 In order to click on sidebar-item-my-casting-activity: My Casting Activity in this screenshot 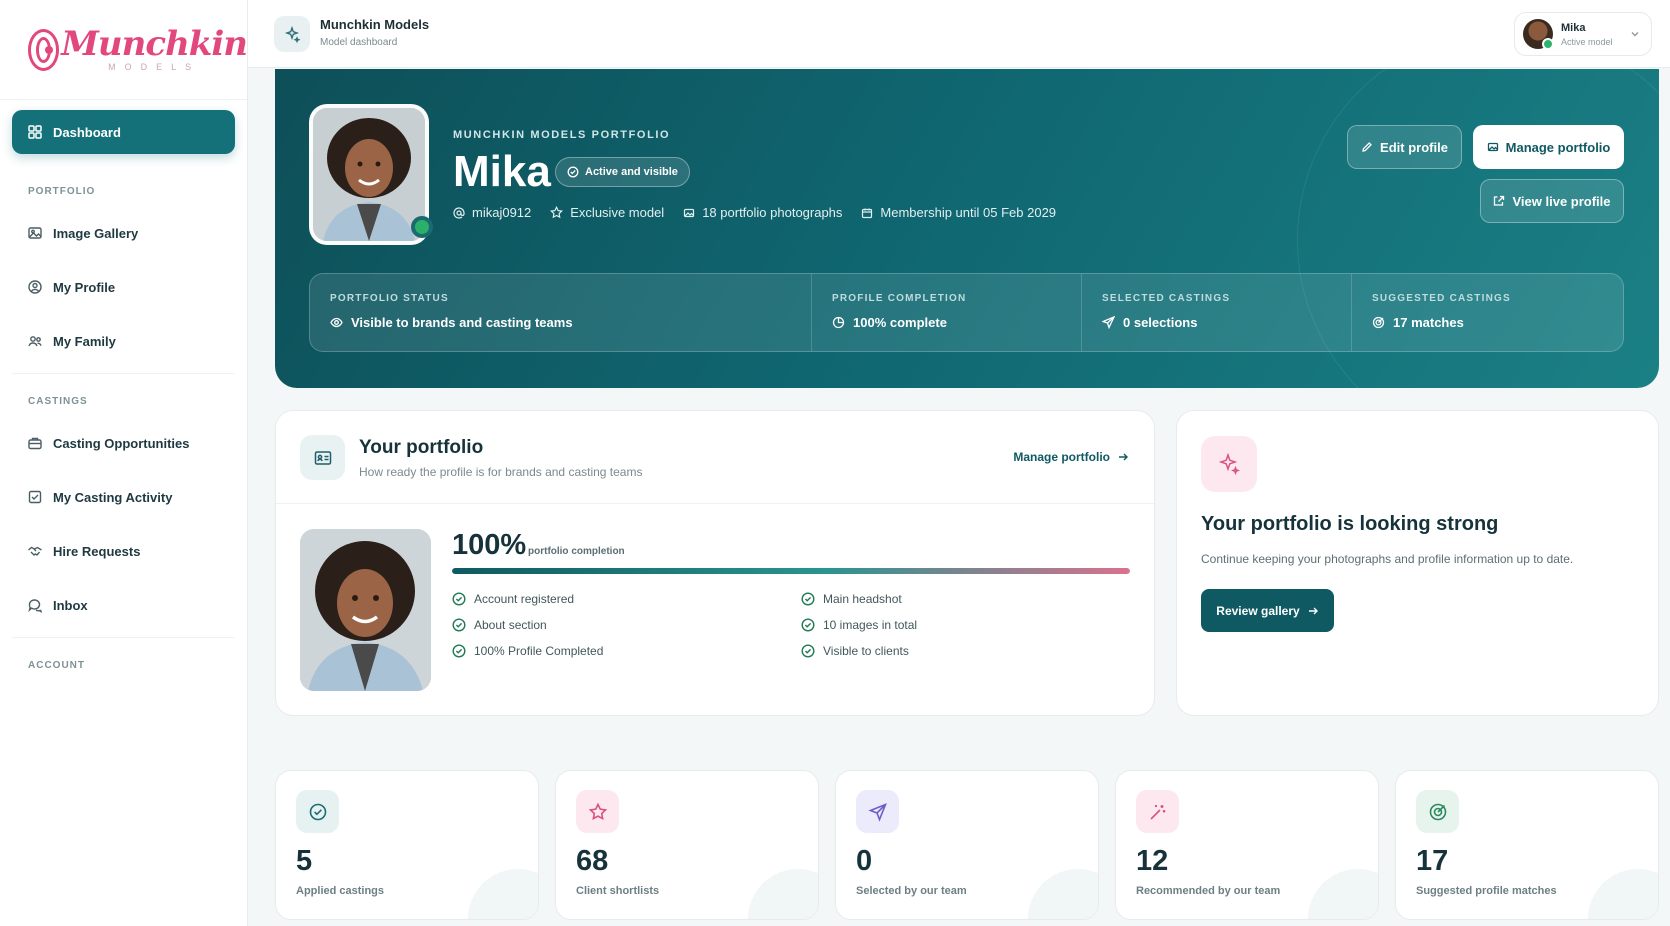, I will do `click(123, 497)`.